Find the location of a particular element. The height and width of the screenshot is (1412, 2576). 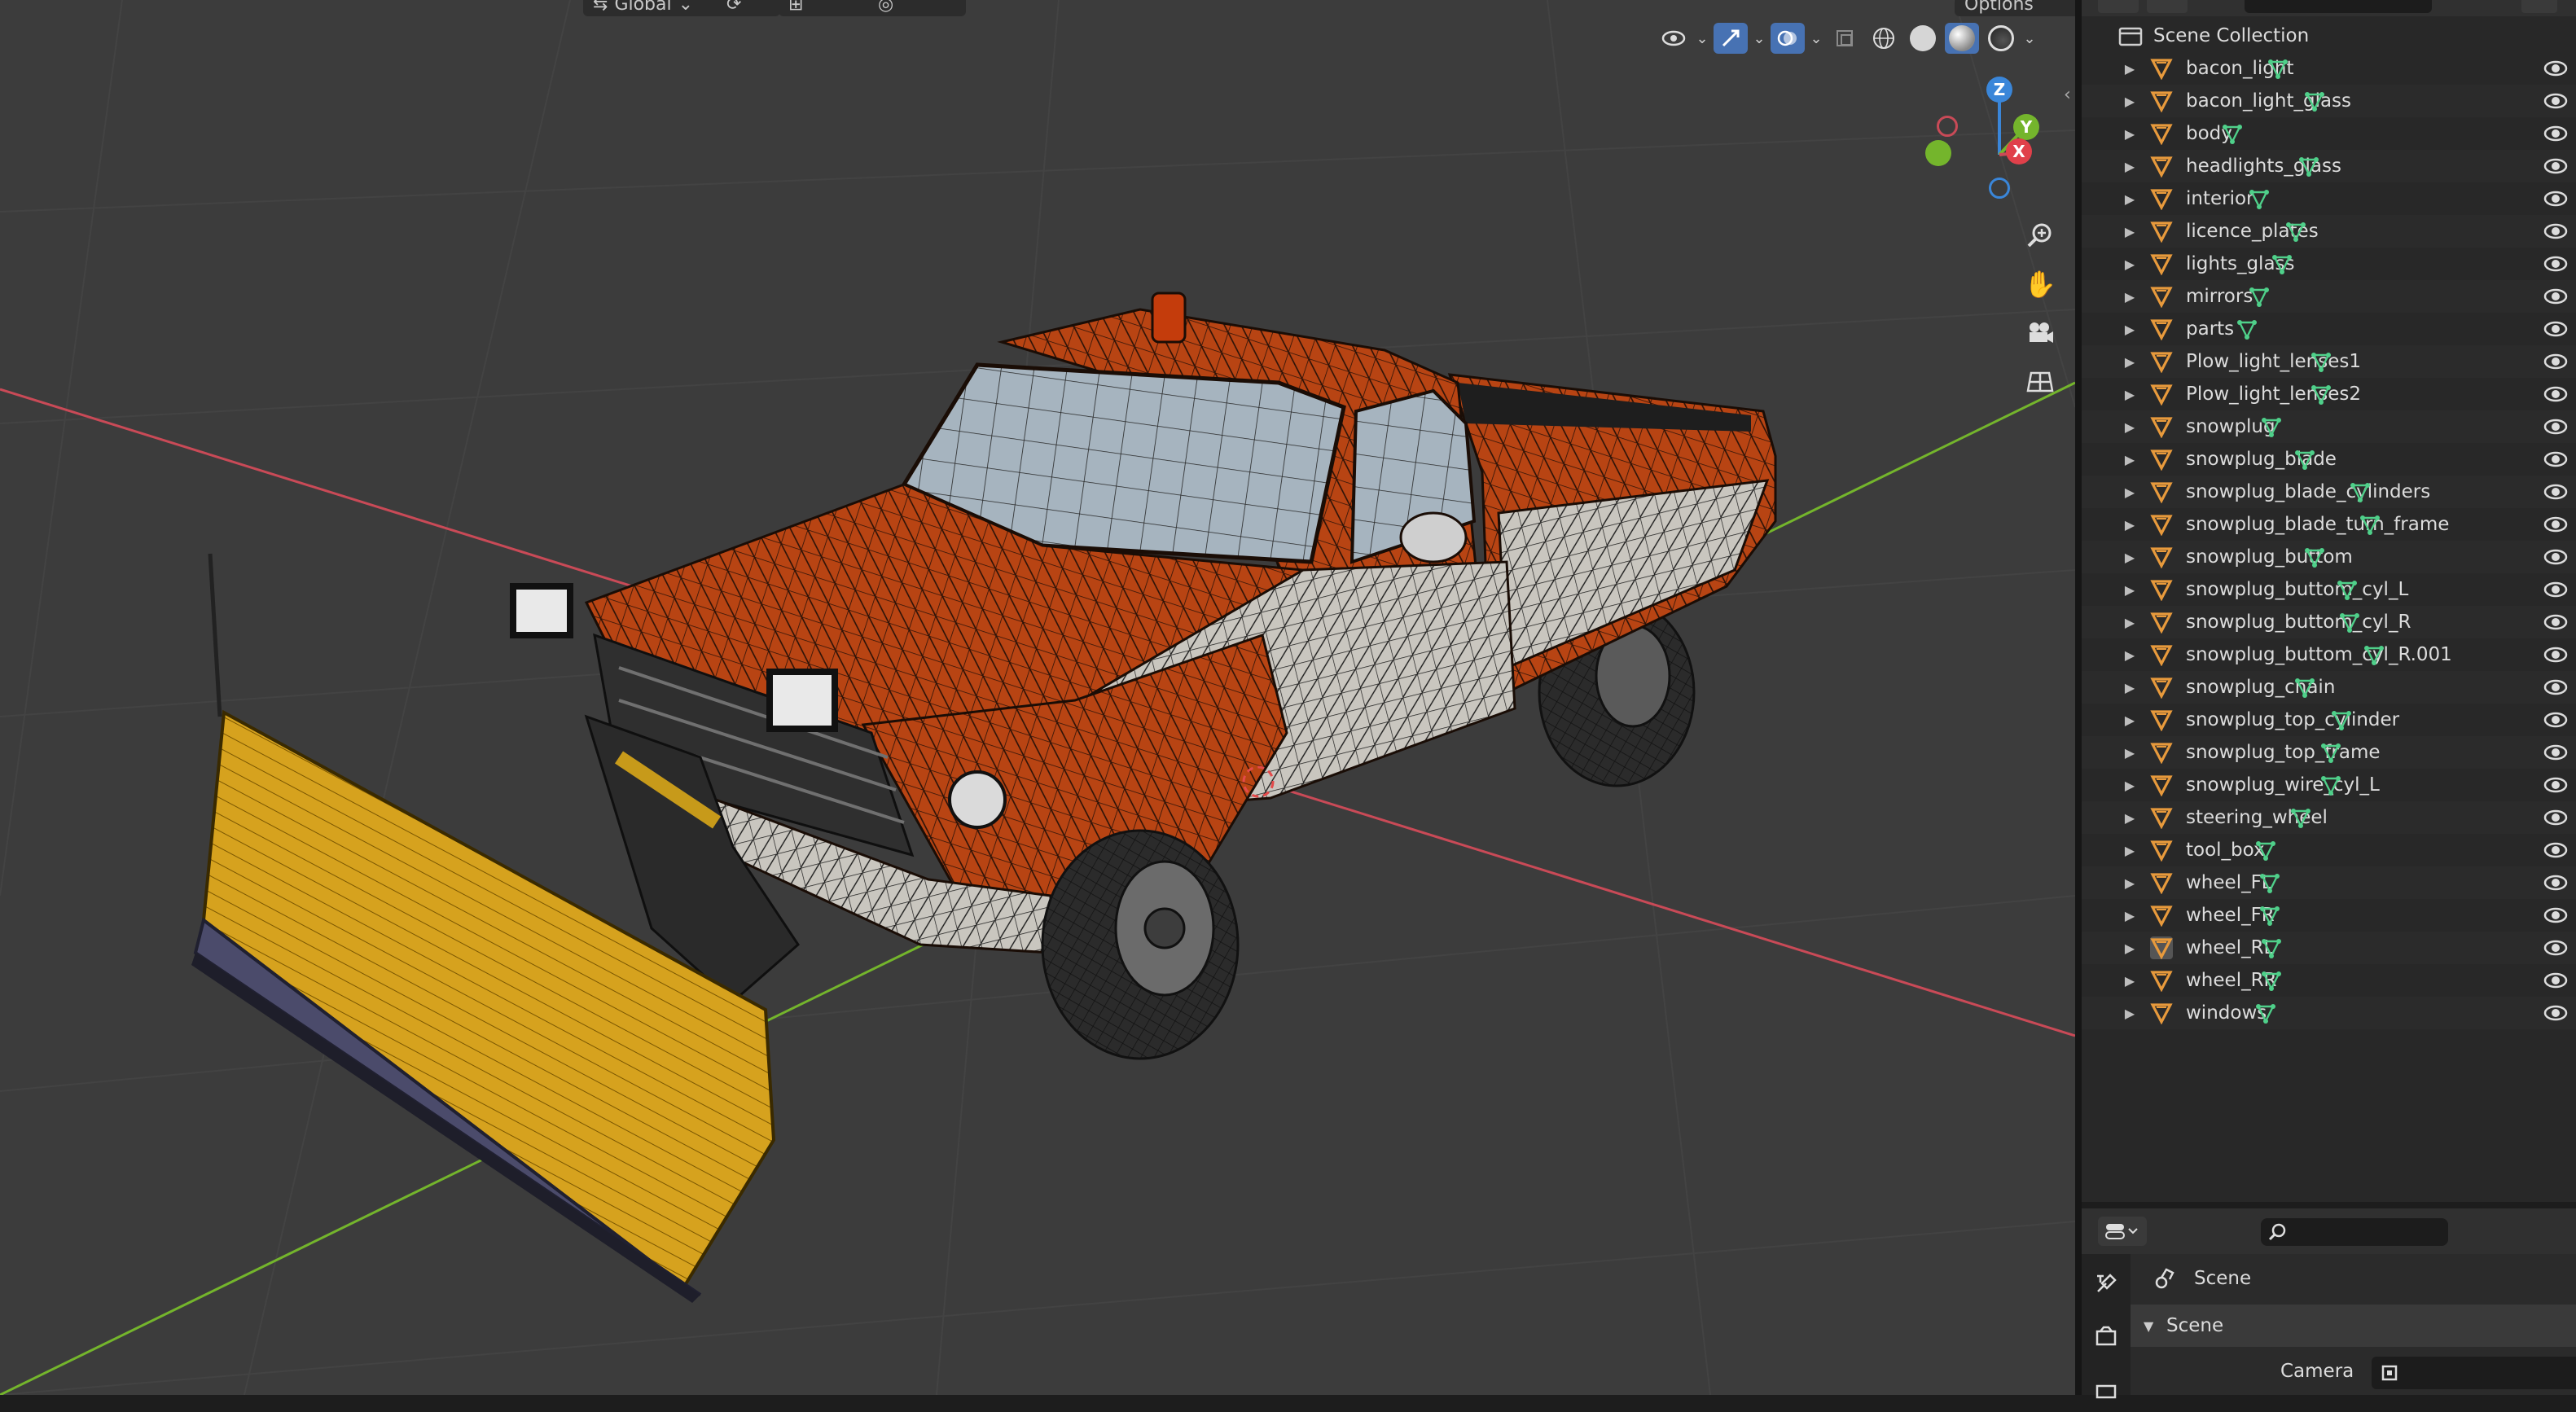

overlays-toggle-button is located at coordinates (1788, 38).